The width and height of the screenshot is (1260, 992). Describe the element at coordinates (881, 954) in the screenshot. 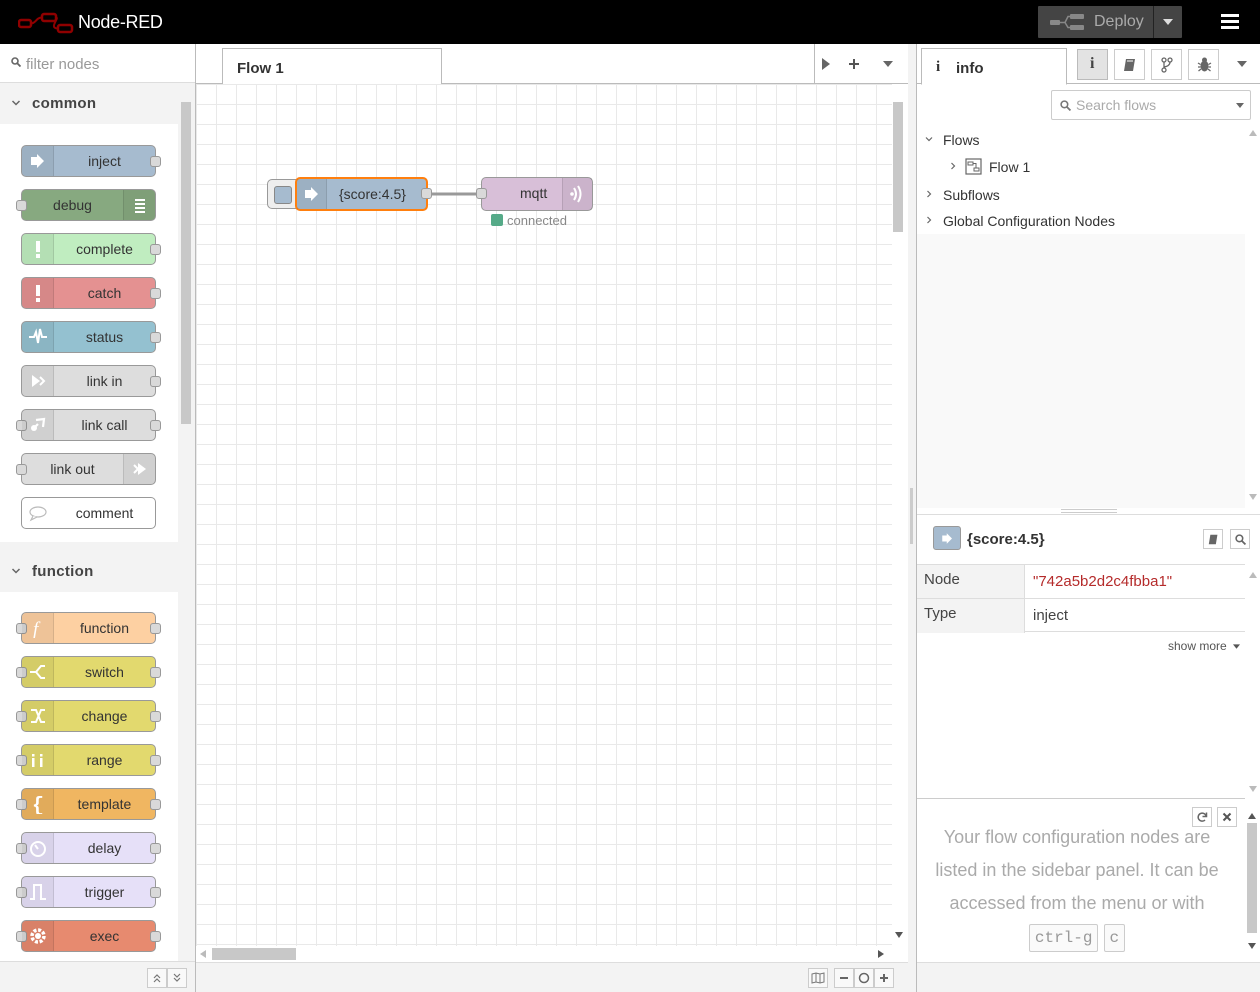

I see `scroll-right-icon` at that location.